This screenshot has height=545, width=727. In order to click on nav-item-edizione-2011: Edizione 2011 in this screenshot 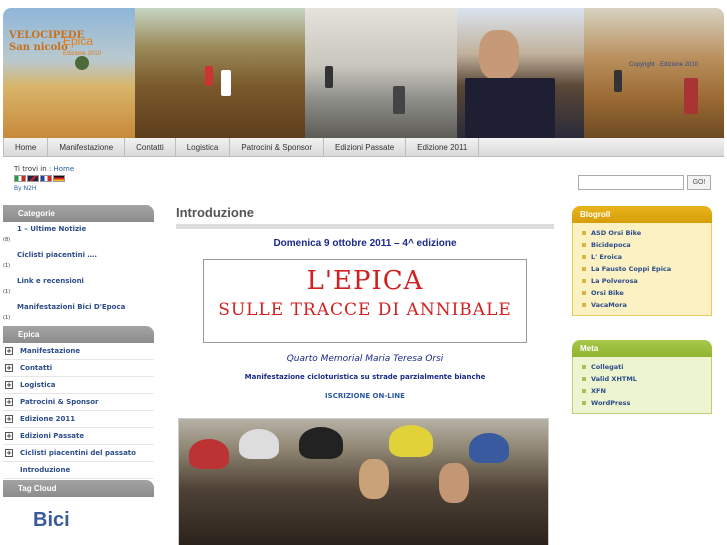, I will do `click(443, 147)`.